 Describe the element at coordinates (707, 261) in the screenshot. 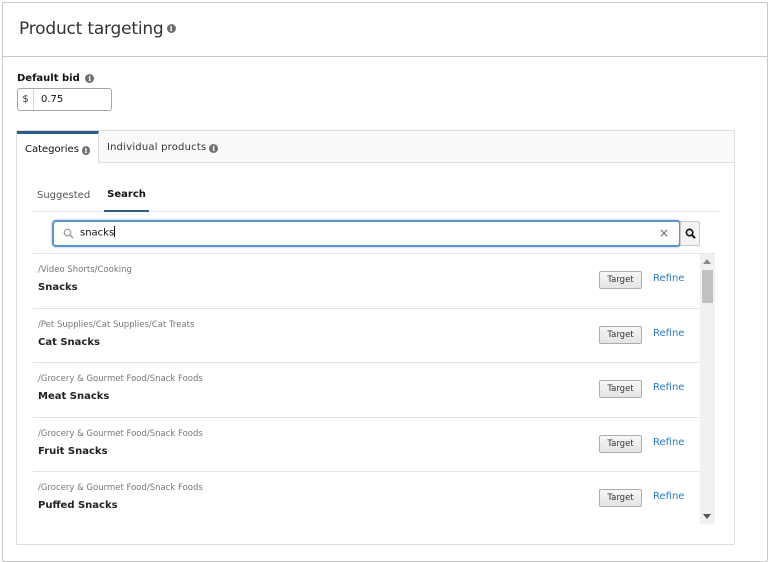

I see `scroll-up-arrow-icon` at that location.